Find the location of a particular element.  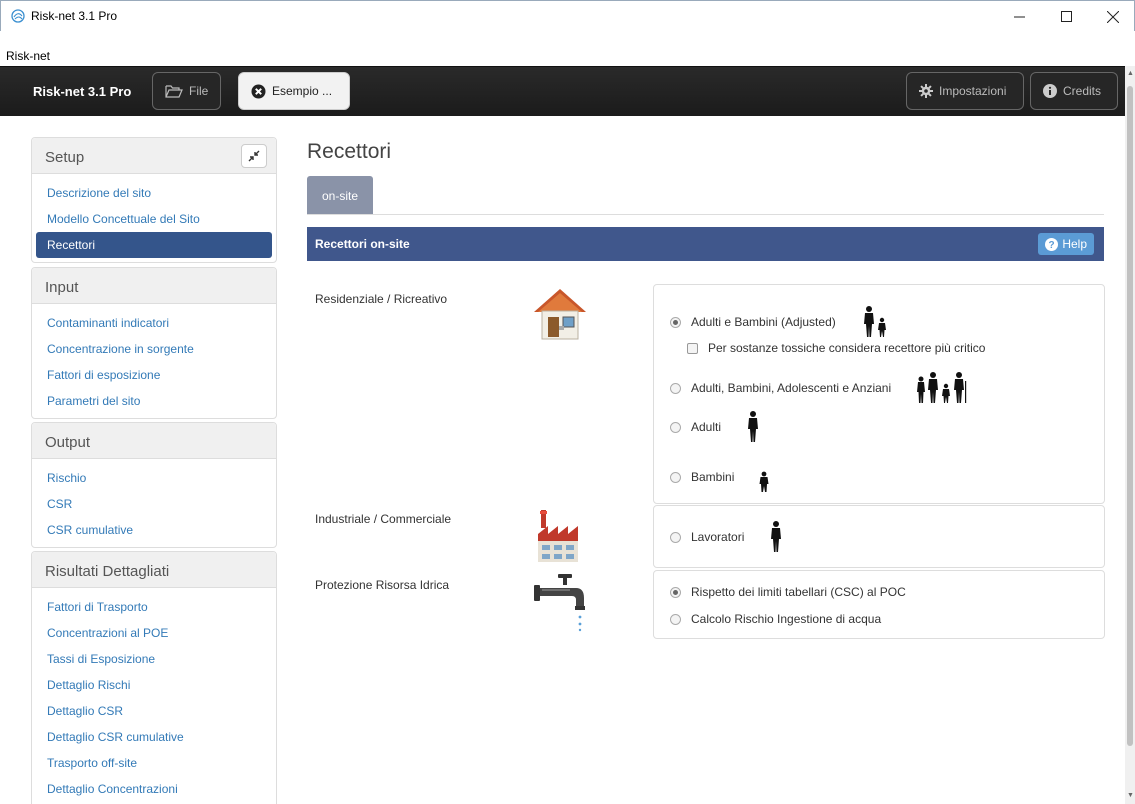

close-button is located at coordinates (1112, 16).